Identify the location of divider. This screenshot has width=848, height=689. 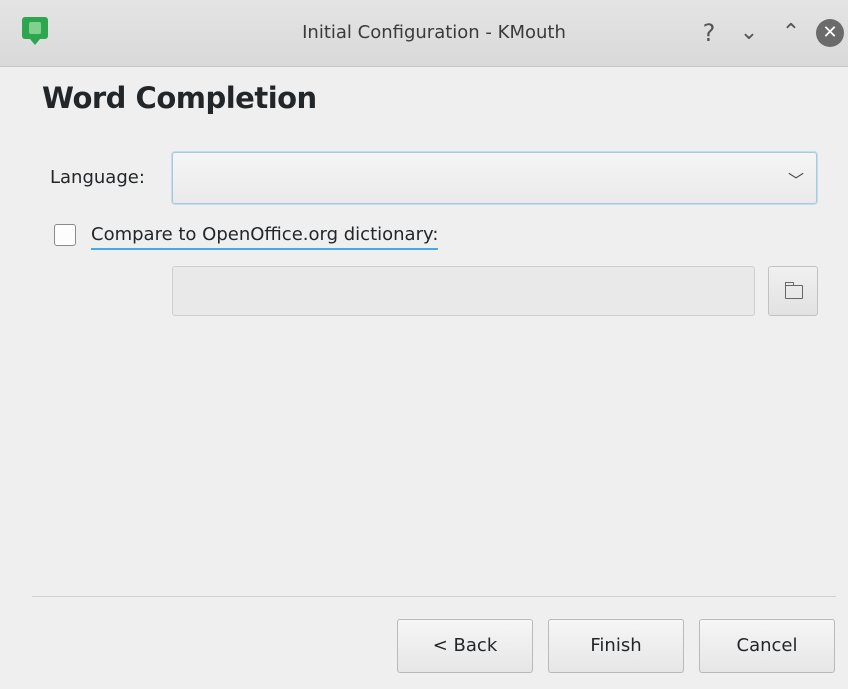
(434, 596).